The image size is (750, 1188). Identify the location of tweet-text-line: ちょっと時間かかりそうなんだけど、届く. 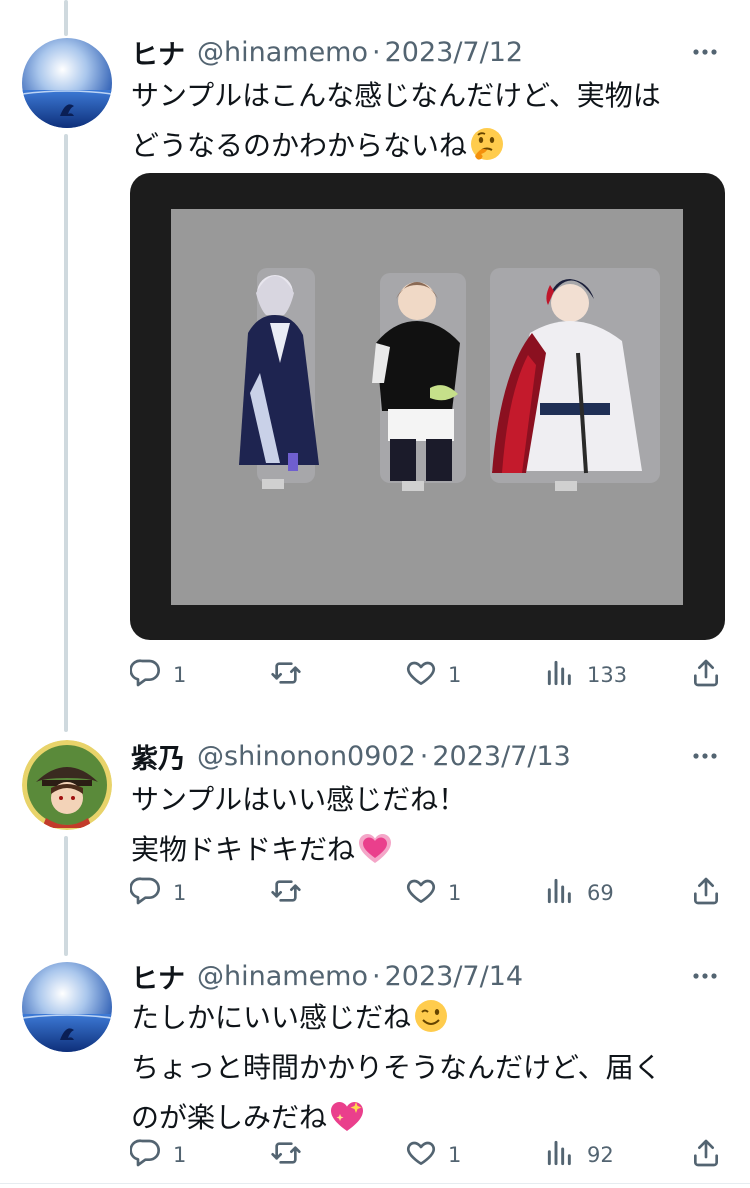
(396, 1067).